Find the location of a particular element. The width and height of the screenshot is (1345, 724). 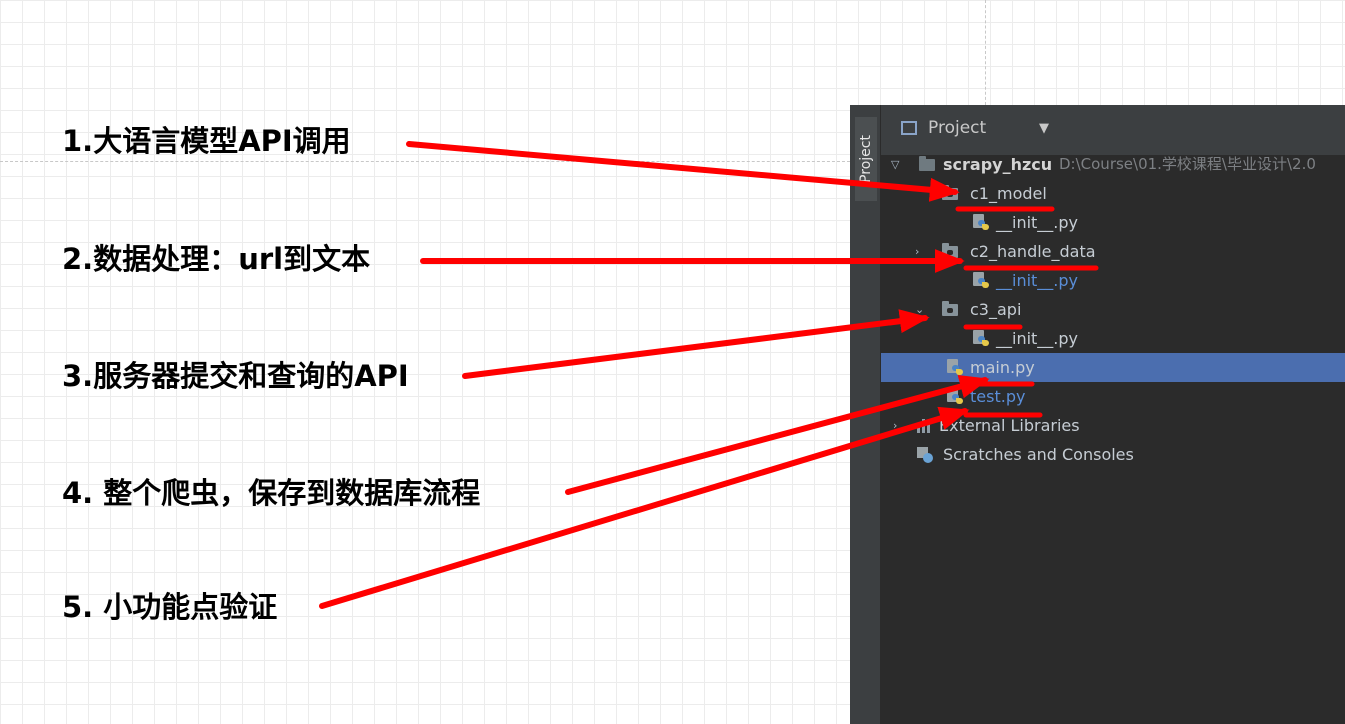

annotation-3: 3.服务器提交和查询的API is located at coordinates (235, 376).